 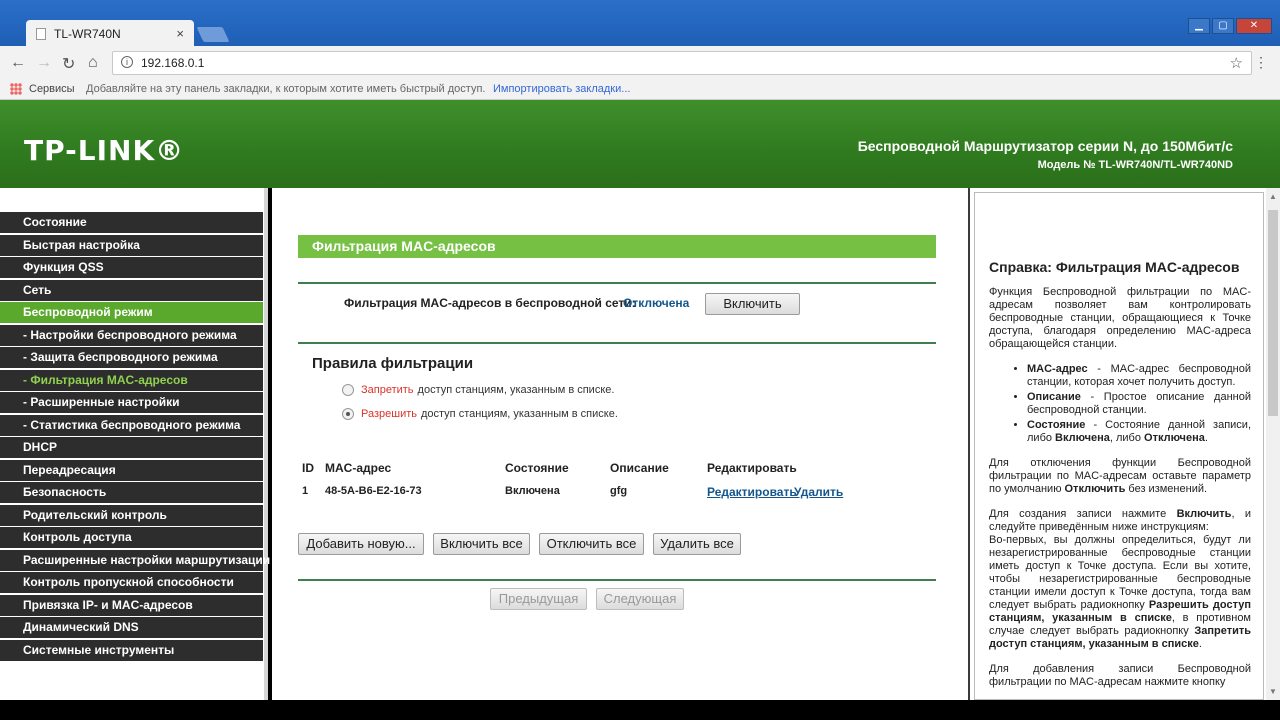 I want to click on row-description: gfg, so click(x=619, y=491).